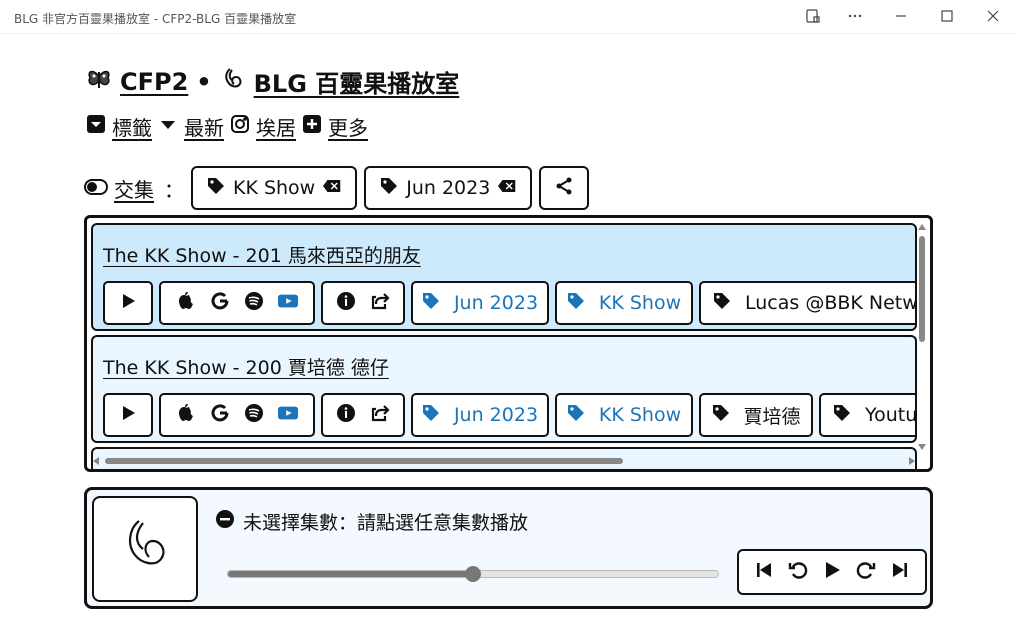 This screenshot has width=1016, height=635. I want to click on filter-colon: ：, so click(174, 189).